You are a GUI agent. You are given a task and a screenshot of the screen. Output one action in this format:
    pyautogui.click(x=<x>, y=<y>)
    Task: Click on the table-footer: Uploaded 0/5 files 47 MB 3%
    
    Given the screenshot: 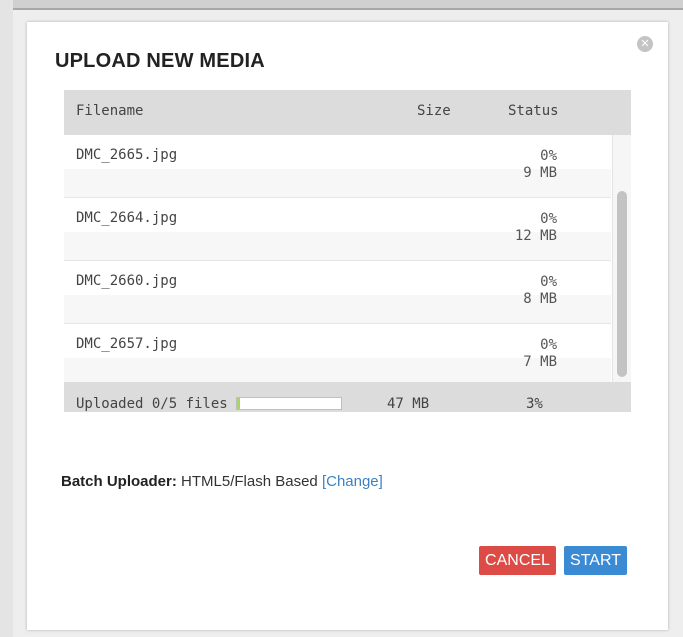 What is the action you would take?
    pyautogui.click(x=347, y=397)
    